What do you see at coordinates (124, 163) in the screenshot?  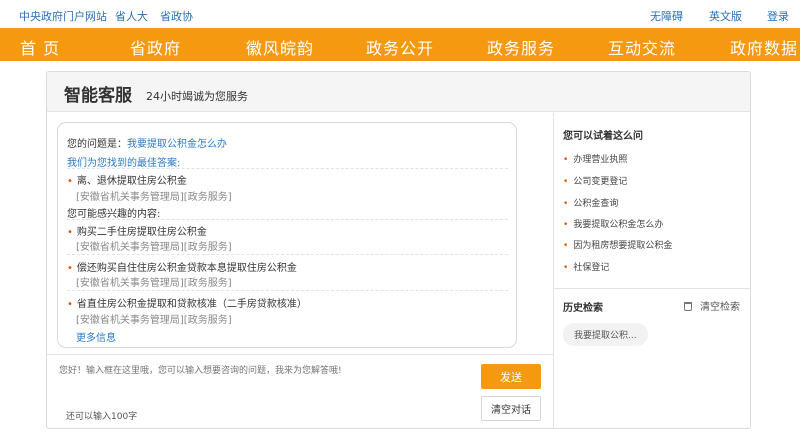 I see `best-answer-label: 我们为您找到的最佳答案:` at bounding box center [124, 163].